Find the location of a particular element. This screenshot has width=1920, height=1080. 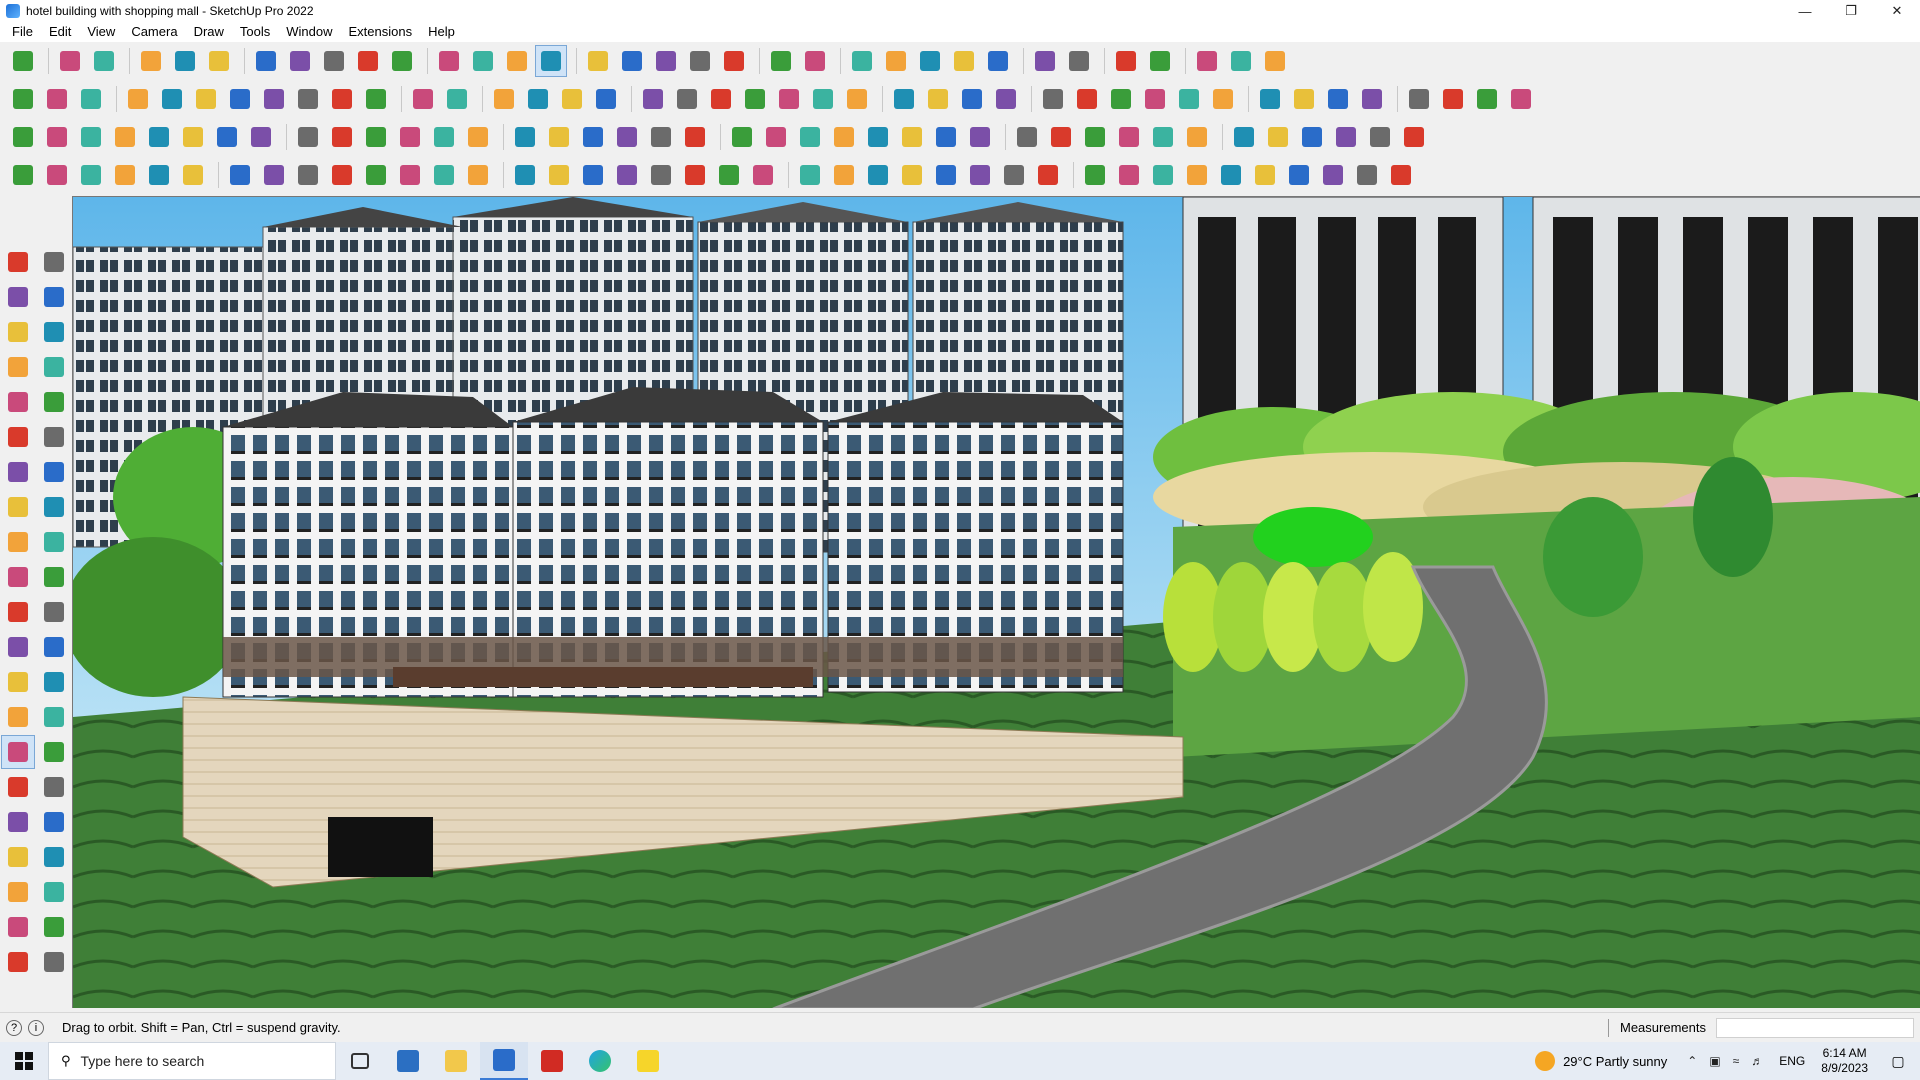

sketchup-app is located at coordinates (504, 1061).